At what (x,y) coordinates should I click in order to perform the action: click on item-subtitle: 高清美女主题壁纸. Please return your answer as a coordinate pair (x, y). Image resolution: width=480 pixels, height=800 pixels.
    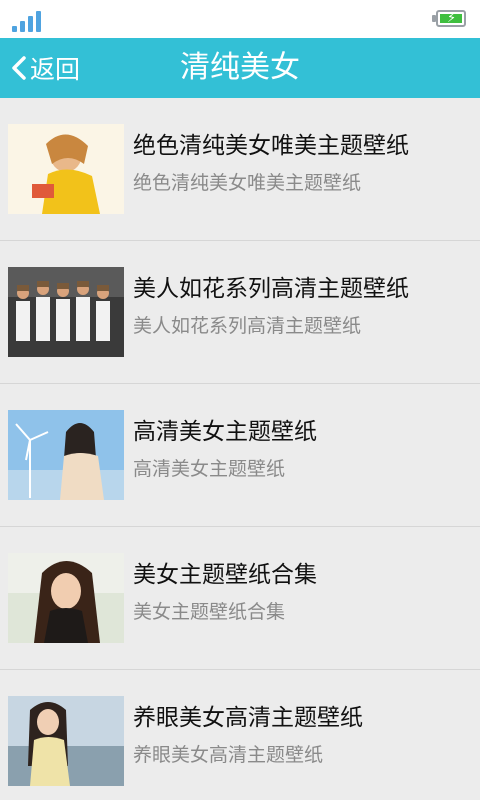
    Looking at the image, I should click on (209, 469).